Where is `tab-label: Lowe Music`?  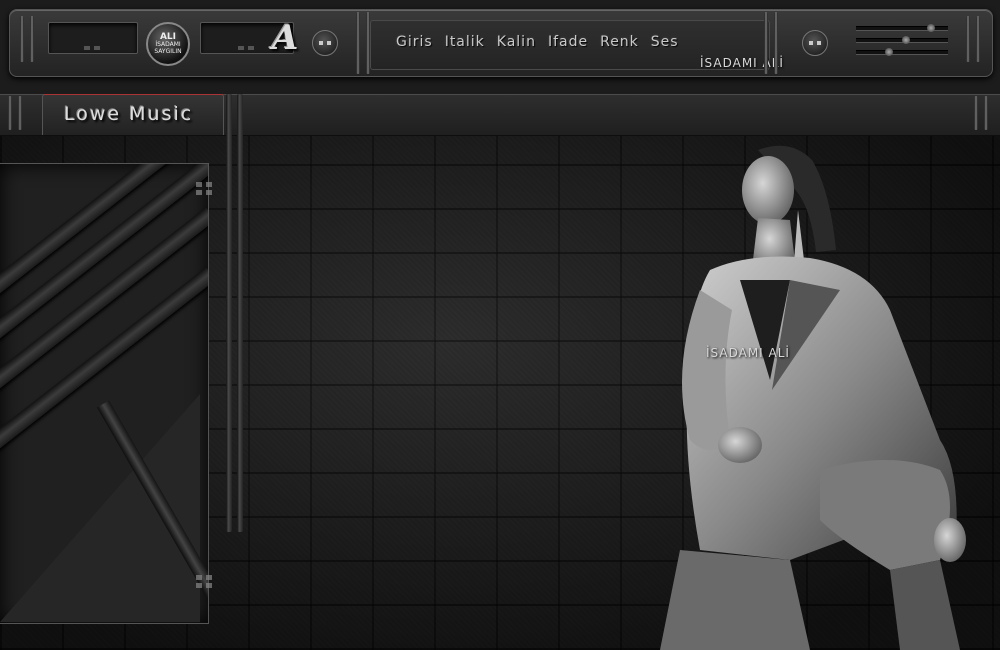
tab-label: Lowe Music is located at coordinates (129, 114).